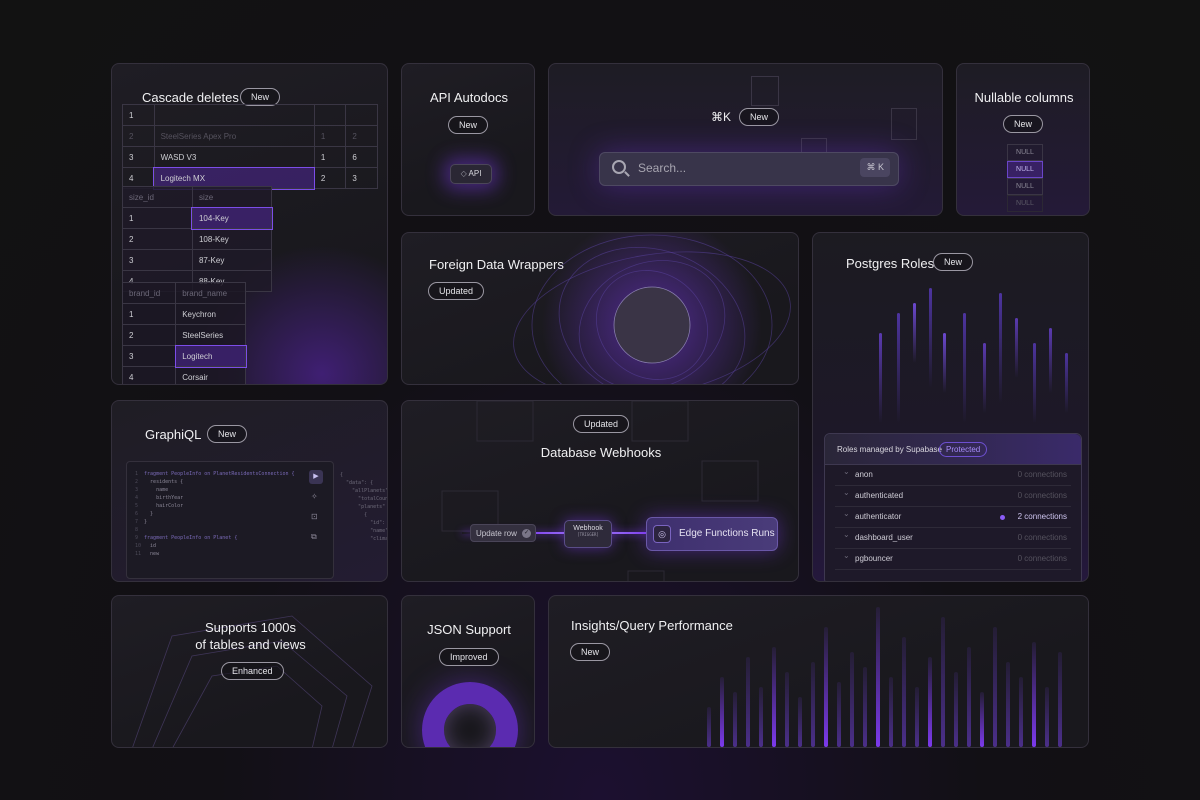 The image size is (1200, 800). I want to click on api-chip: ◇ API, so click(471, 174).